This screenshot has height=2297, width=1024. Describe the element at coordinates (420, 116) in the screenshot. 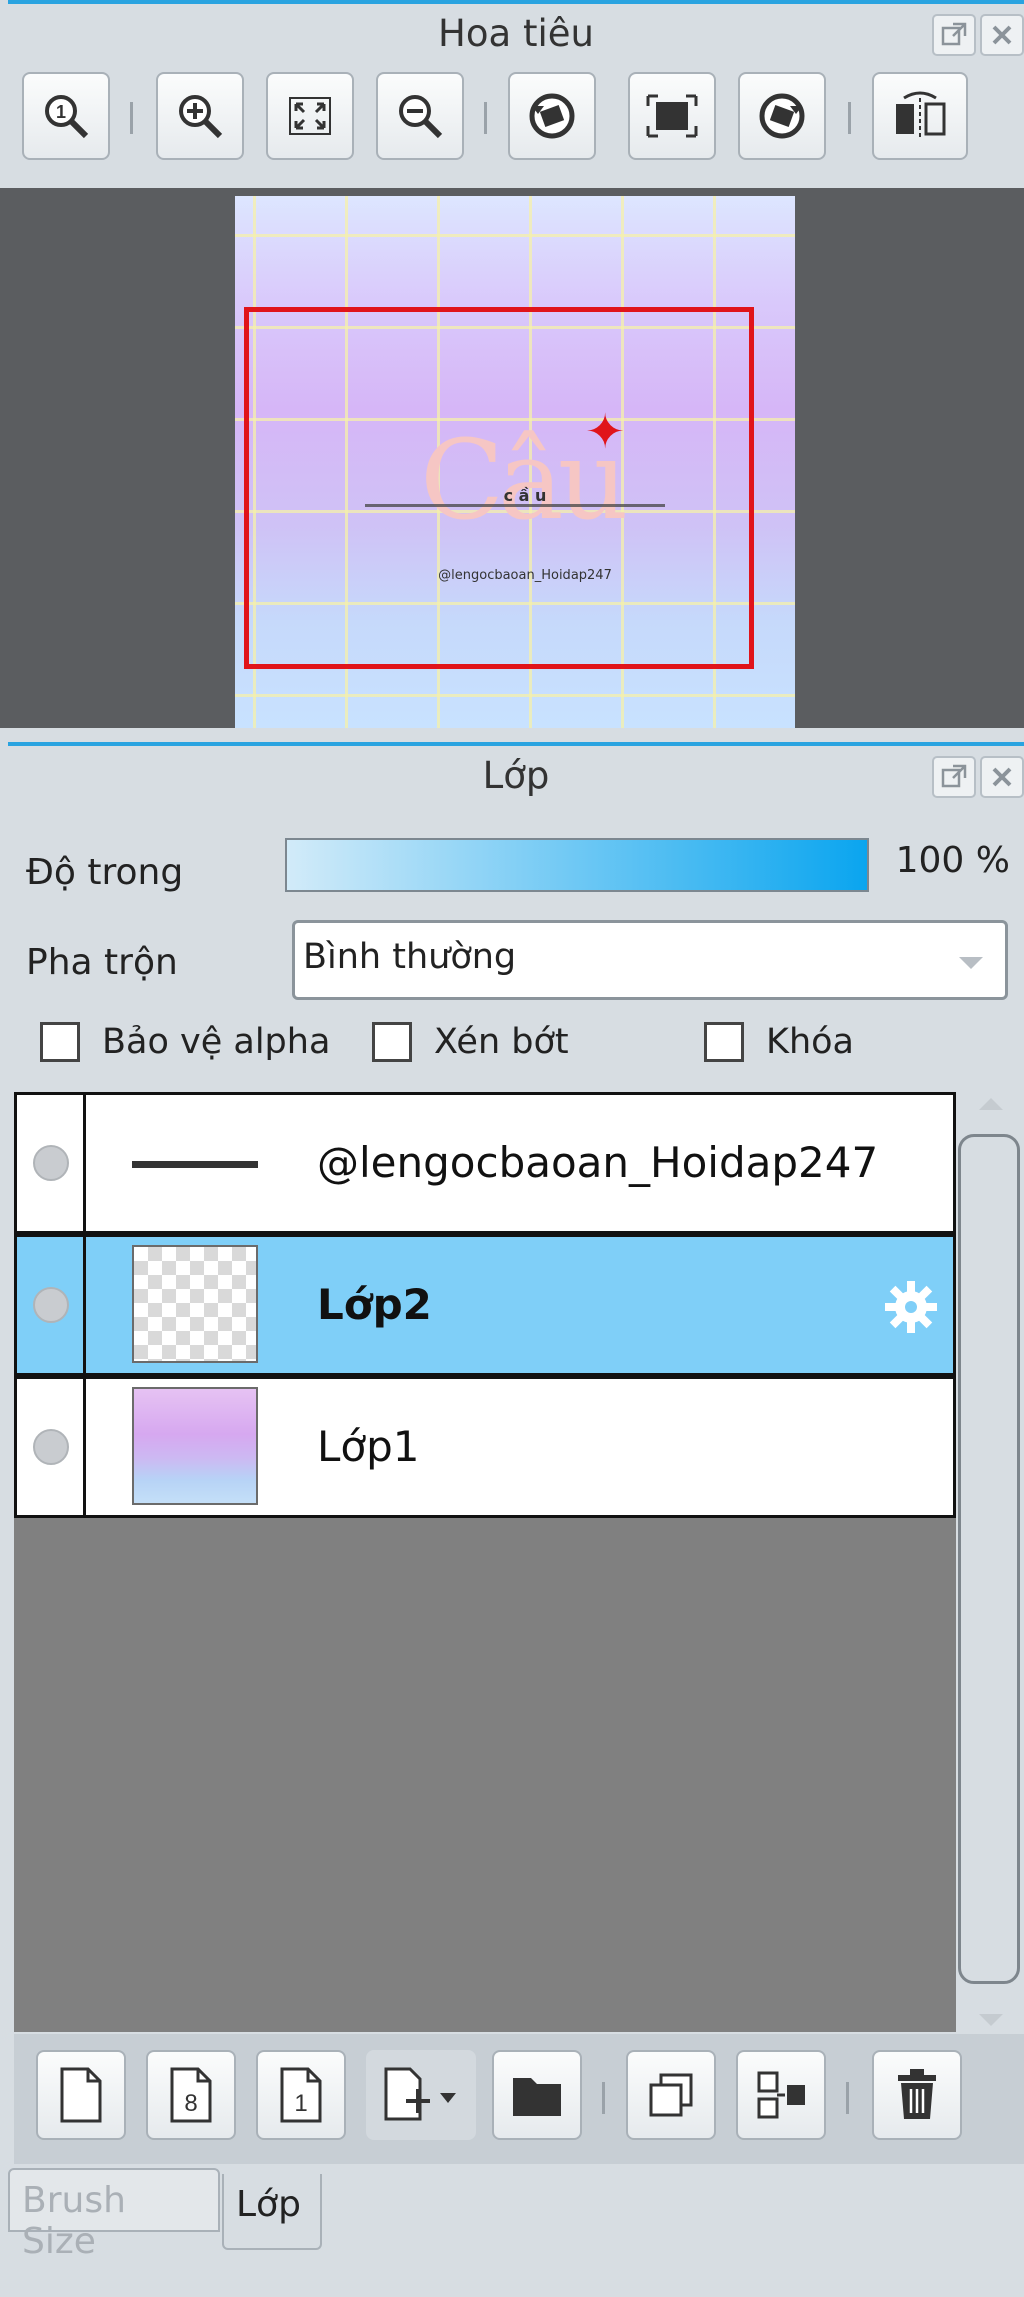

I see `zoom-out-icon` at that location.